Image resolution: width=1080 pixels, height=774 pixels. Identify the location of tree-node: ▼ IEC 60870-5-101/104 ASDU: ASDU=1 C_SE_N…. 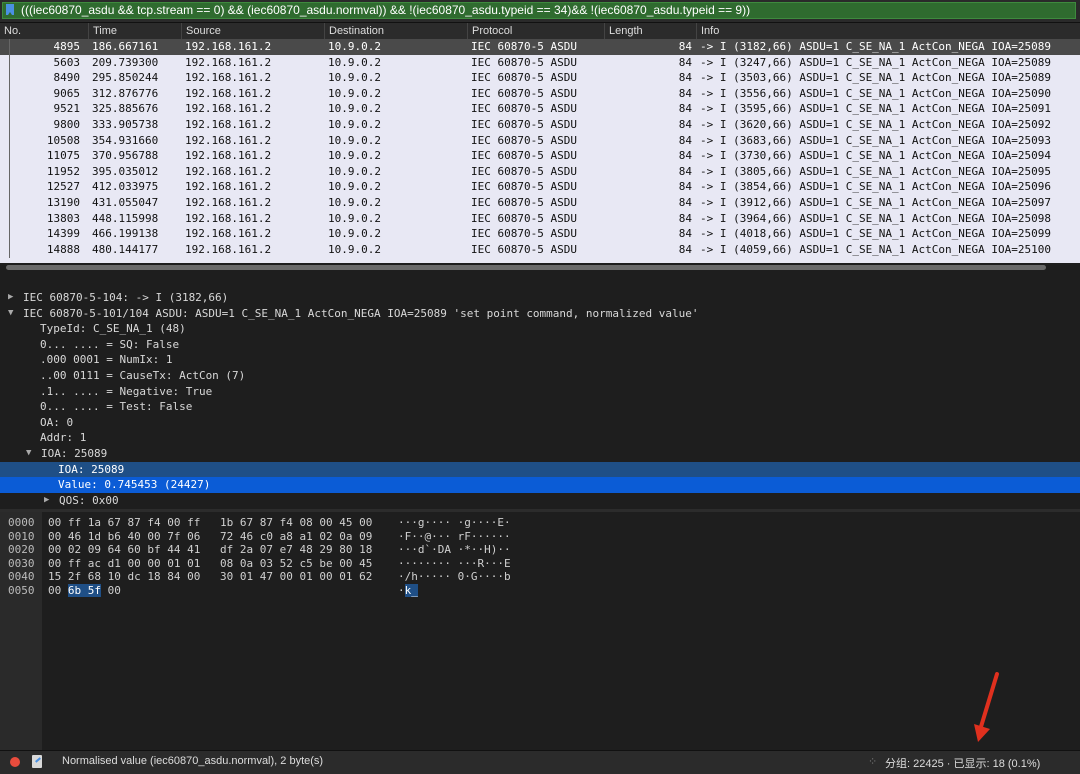
(540, 314).